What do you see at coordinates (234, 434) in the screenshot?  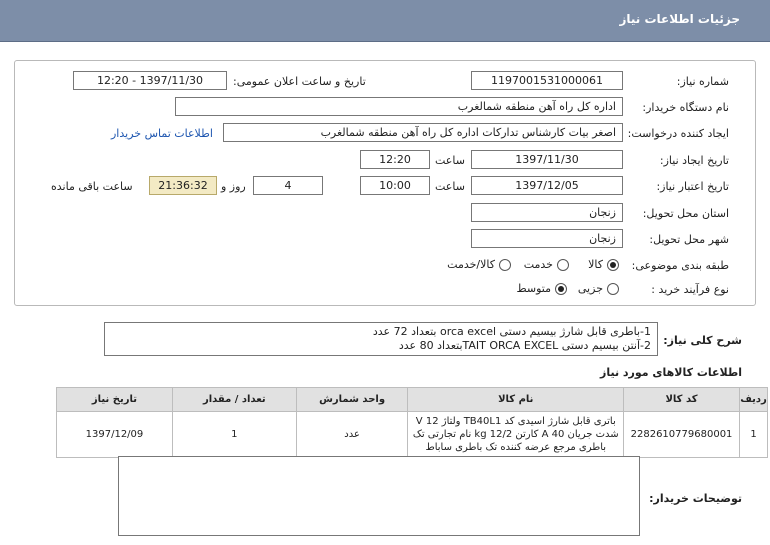 I see `cell-qty: 1` at bounding box center [234, 434].